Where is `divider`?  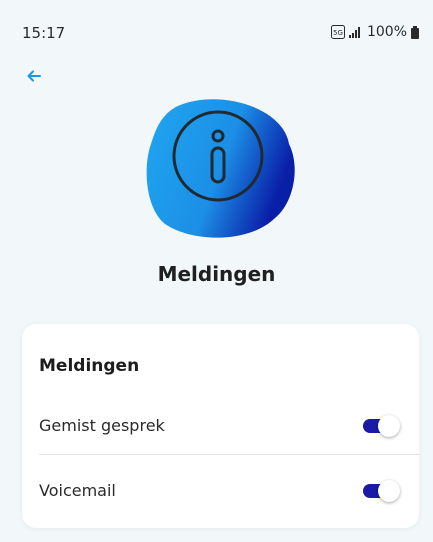
divider is located at coordinates (229, 454).